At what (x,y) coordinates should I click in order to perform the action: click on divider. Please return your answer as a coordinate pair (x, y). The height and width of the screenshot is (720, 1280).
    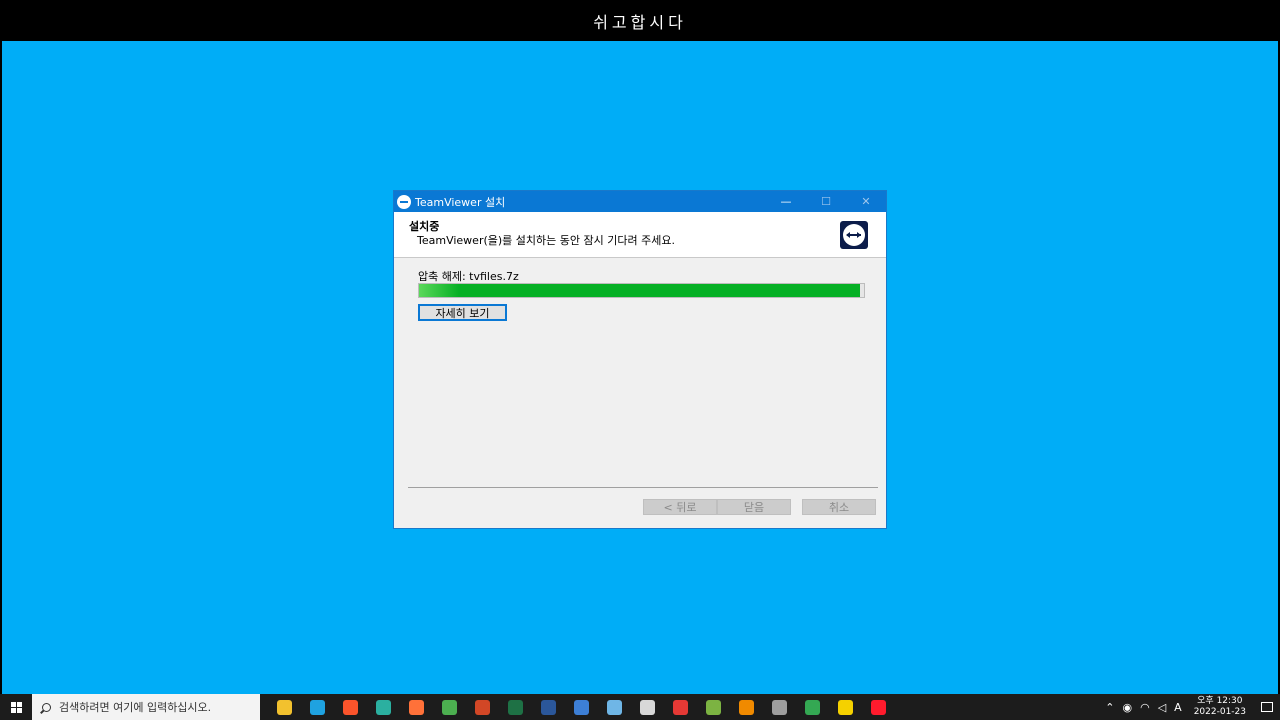
    Looking at the image, I should click on (643, 487).